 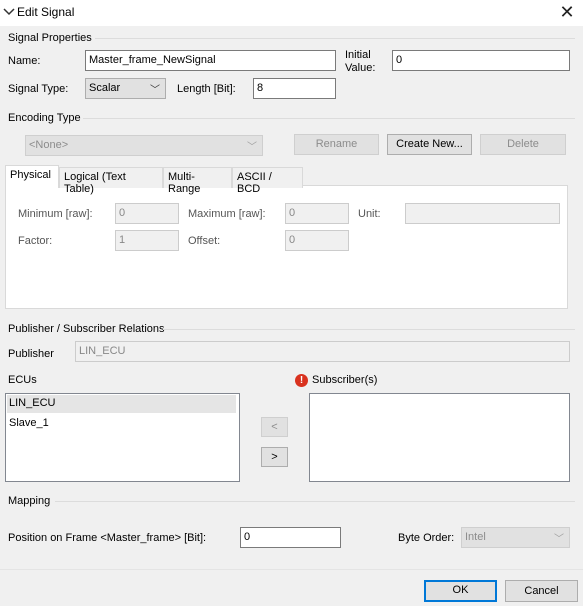 What do you see at coordinates (426, 538) in the screenshot?
I see `byte-order-label: Byte Order:` at bounding box center [426, 538].